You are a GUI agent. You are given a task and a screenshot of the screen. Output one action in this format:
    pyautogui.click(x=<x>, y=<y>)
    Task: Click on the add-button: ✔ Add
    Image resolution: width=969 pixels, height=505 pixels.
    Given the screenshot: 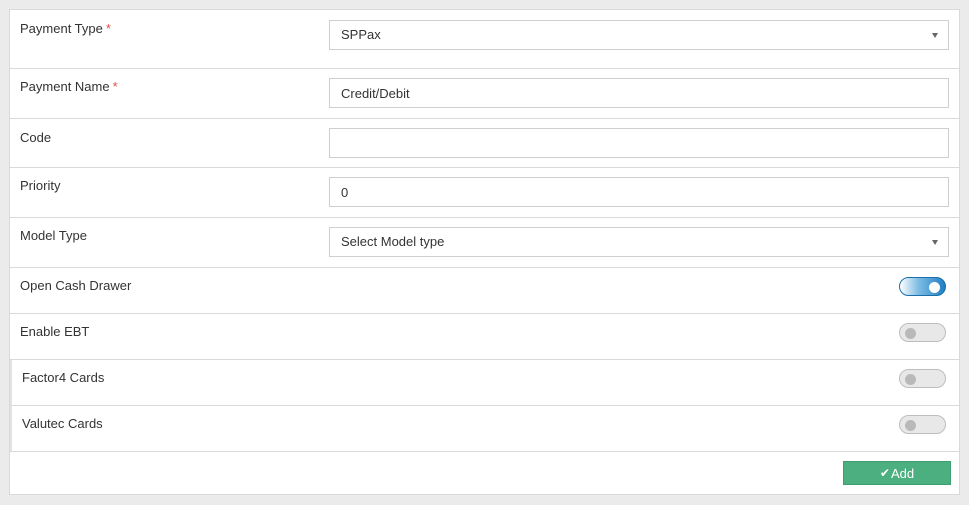 What is the action you would take?
    pyautogui.click(x=897, y=473)
    